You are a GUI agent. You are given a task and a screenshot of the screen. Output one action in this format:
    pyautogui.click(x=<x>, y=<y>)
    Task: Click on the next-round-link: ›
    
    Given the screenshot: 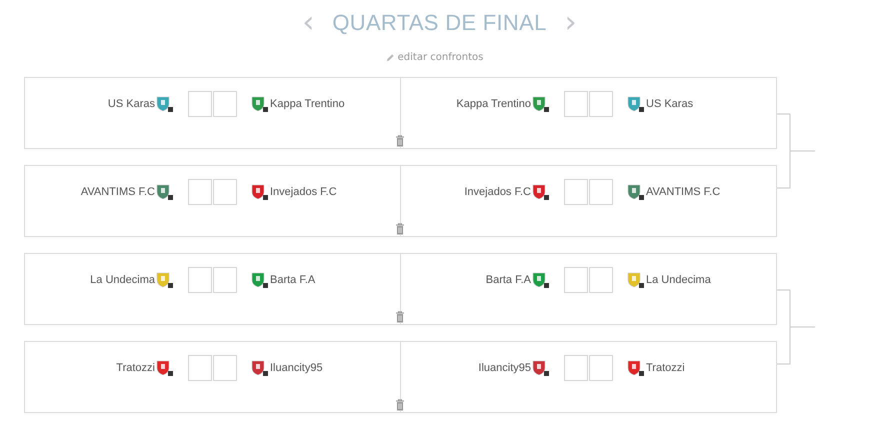 What is the action you would take?
    pyautogui.click(x=570, y=23)
    